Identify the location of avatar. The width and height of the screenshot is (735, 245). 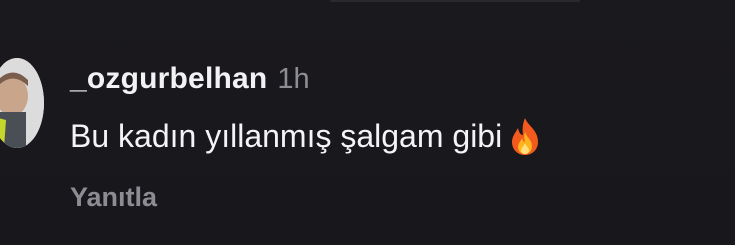
(22, 103).